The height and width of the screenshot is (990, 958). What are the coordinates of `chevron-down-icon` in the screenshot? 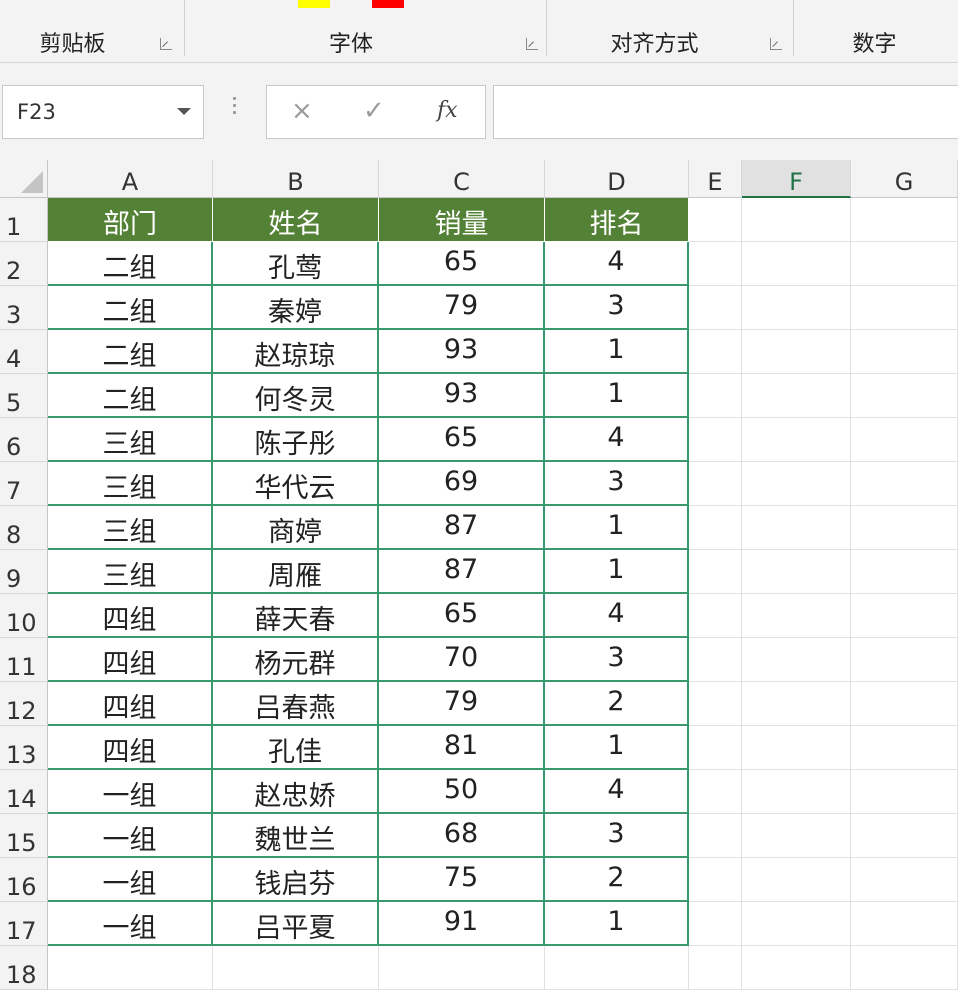 It's located at (184, 111).